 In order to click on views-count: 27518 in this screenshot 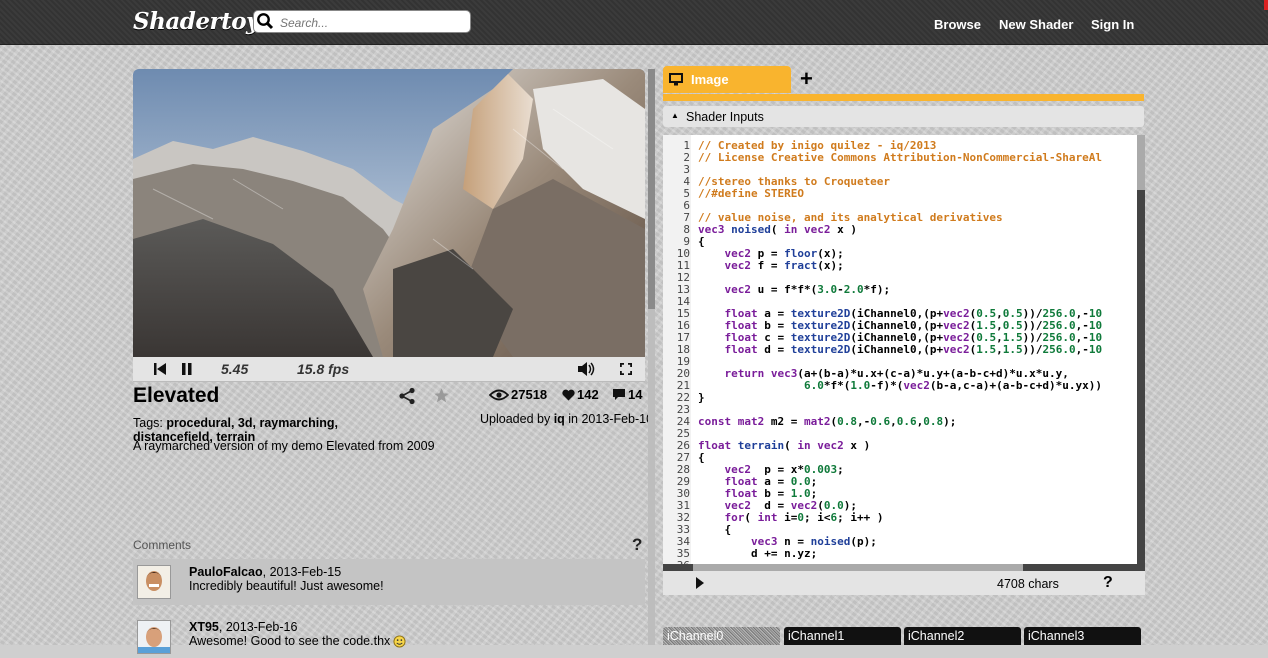, I will do `click(529, 394)`.